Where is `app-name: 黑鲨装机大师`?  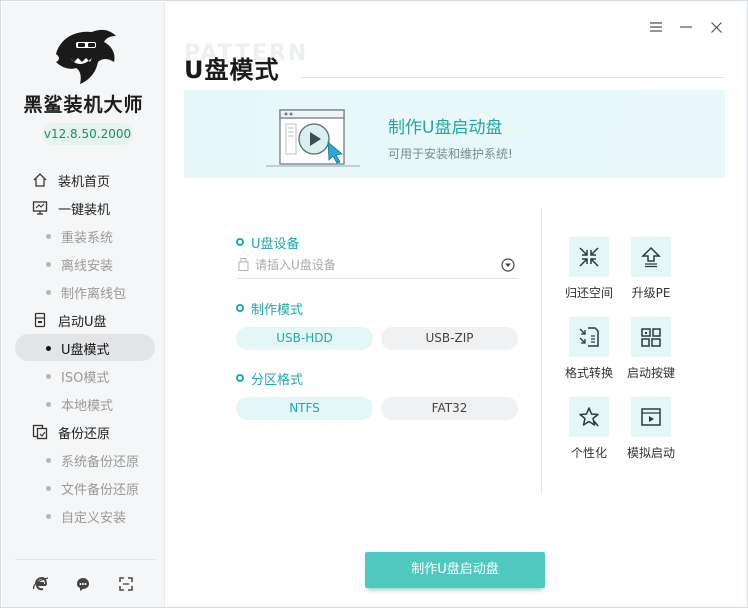 app-name: 黑鲨装机大师 is located at coordinates (83, 105).